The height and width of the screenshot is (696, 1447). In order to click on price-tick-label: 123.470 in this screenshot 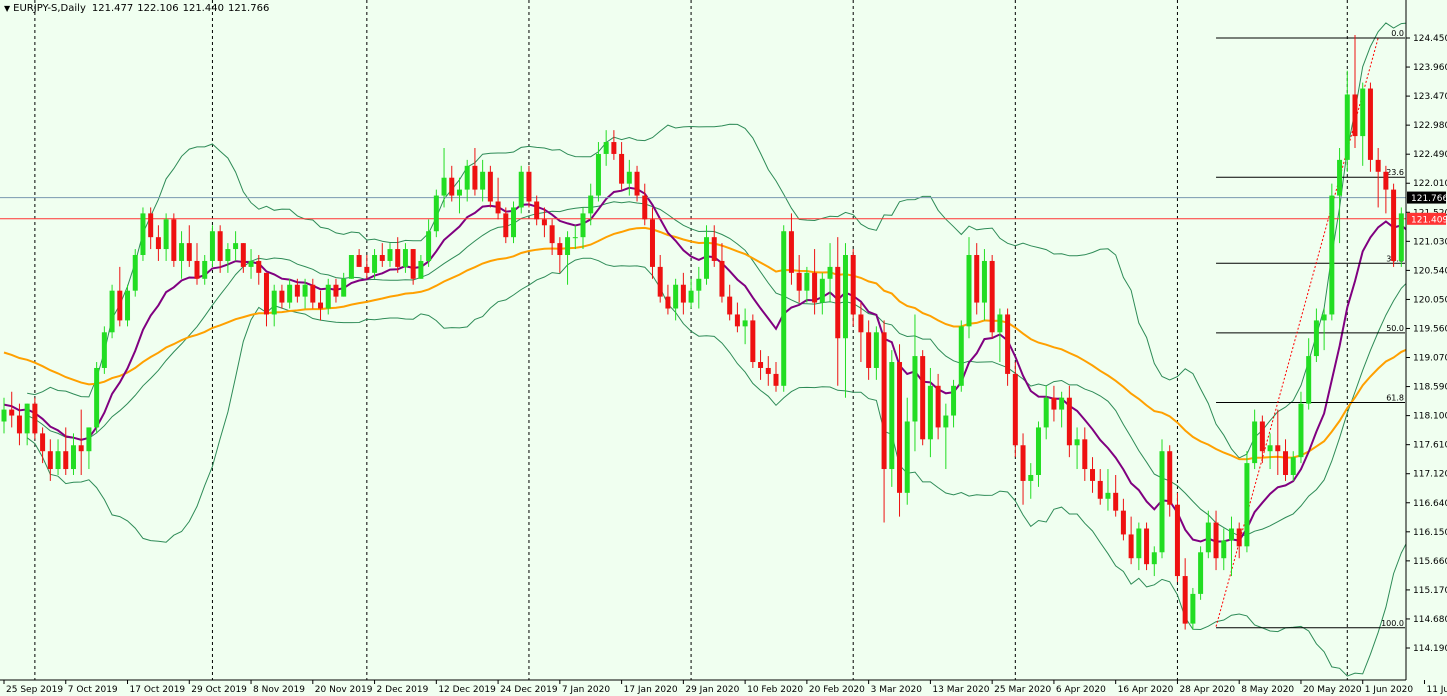, I will do `click(1430, 97)`.